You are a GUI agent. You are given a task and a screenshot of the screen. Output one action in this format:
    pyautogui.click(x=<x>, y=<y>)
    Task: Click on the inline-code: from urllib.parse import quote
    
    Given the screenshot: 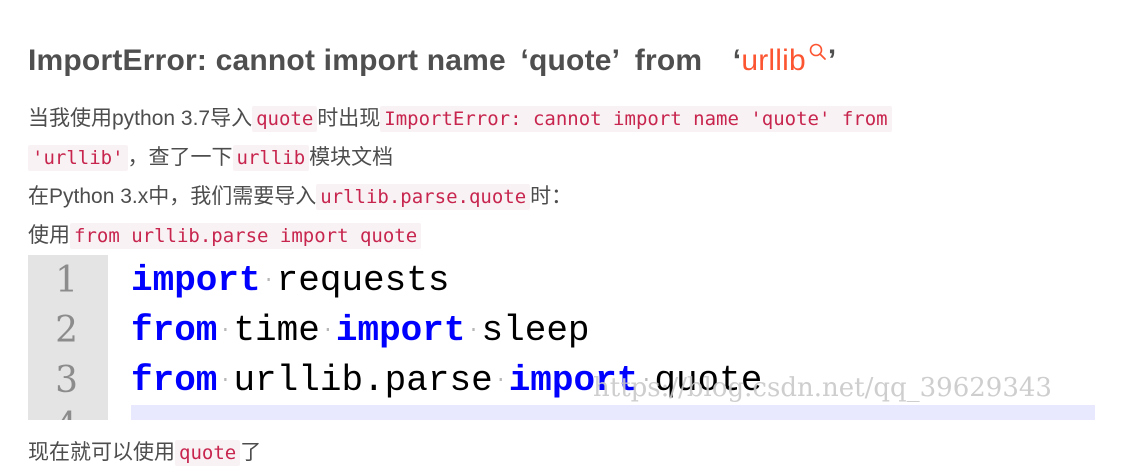 What is the action you would take?
    pyautogui.click(x=246, y=236)
    